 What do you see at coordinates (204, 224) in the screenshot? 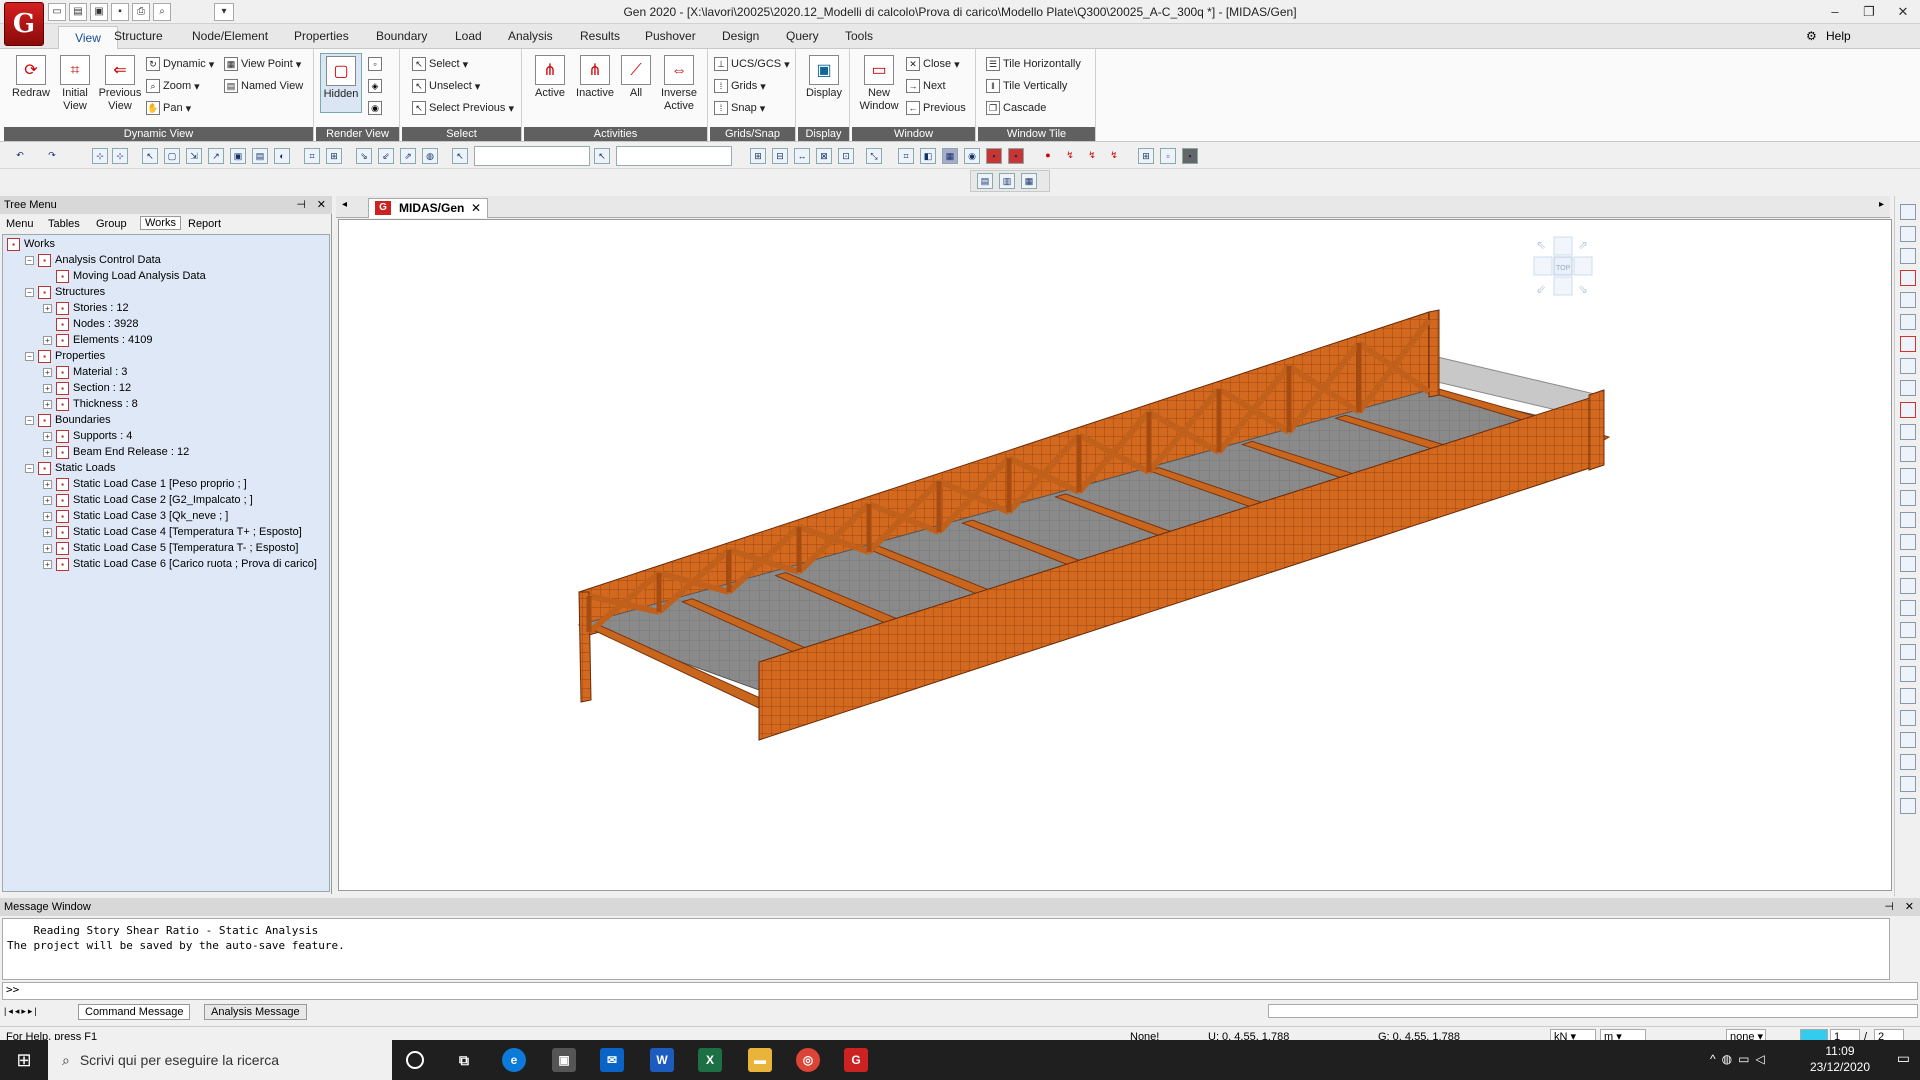
I see `tree-tab-report: Report` at bounding box center [204, 224].